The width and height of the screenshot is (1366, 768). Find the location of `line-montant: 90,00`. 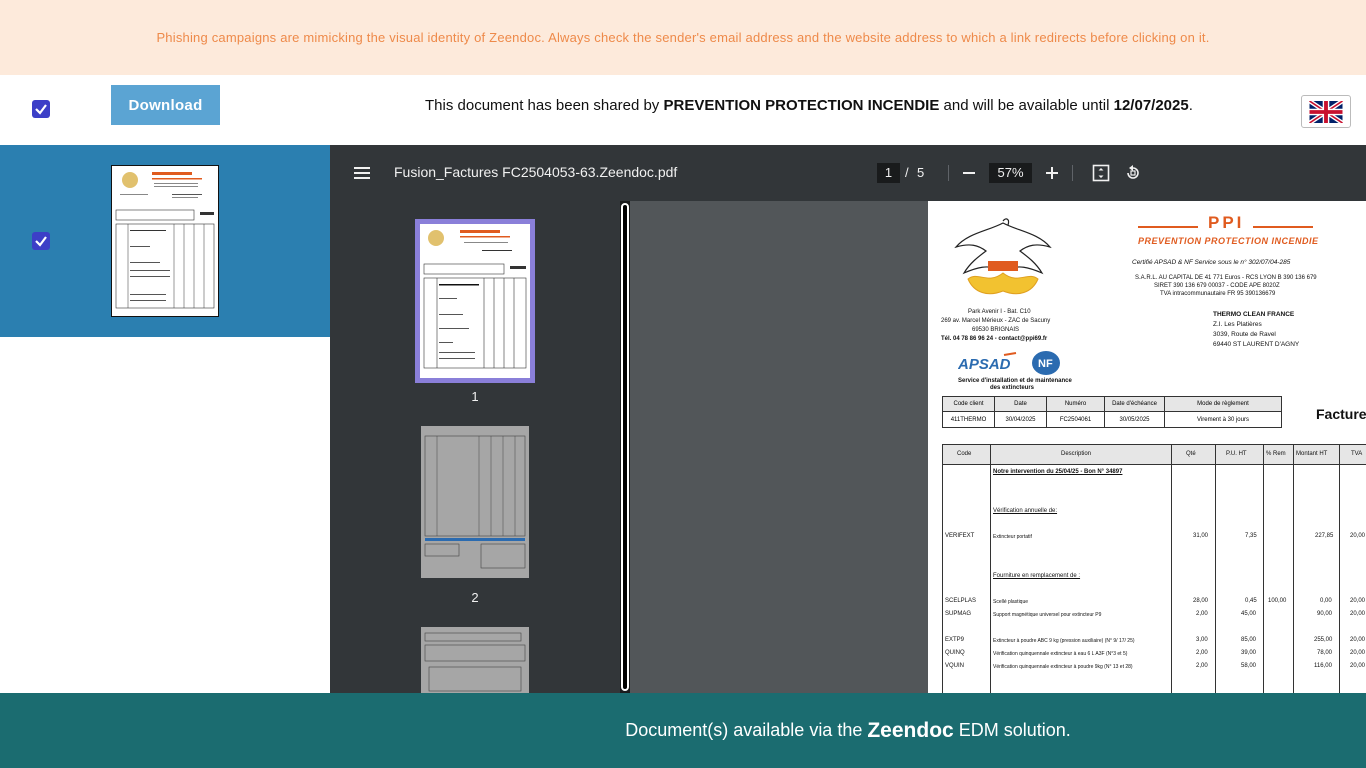

line-montant: 90,00 is located at coordinates (1325, 614).